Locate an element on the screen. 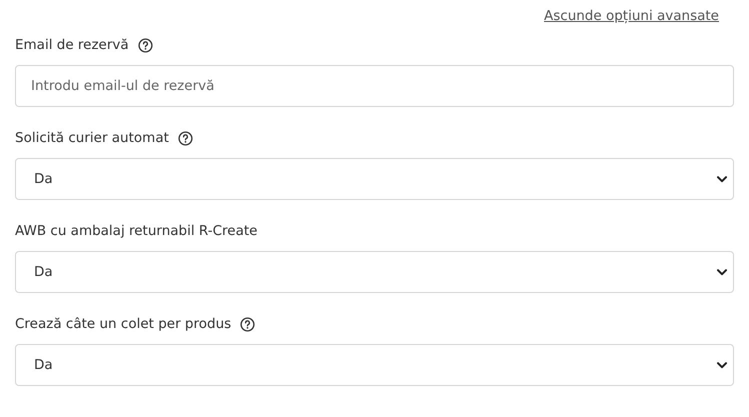 The image size is (749, 417). field-label: Crează câte un colet per produs is located at coordinates (123, 324).